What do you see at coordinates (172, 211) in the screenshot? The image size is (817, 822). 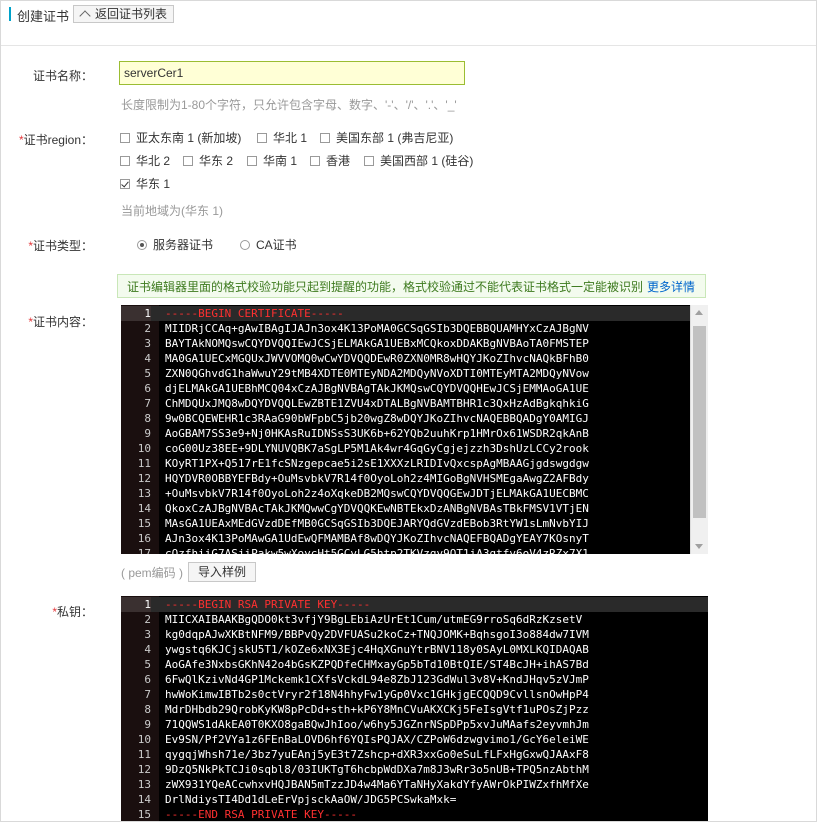 I see `current-region-text: 当前地域为(华东 1)` at bounding box center [172, 211].